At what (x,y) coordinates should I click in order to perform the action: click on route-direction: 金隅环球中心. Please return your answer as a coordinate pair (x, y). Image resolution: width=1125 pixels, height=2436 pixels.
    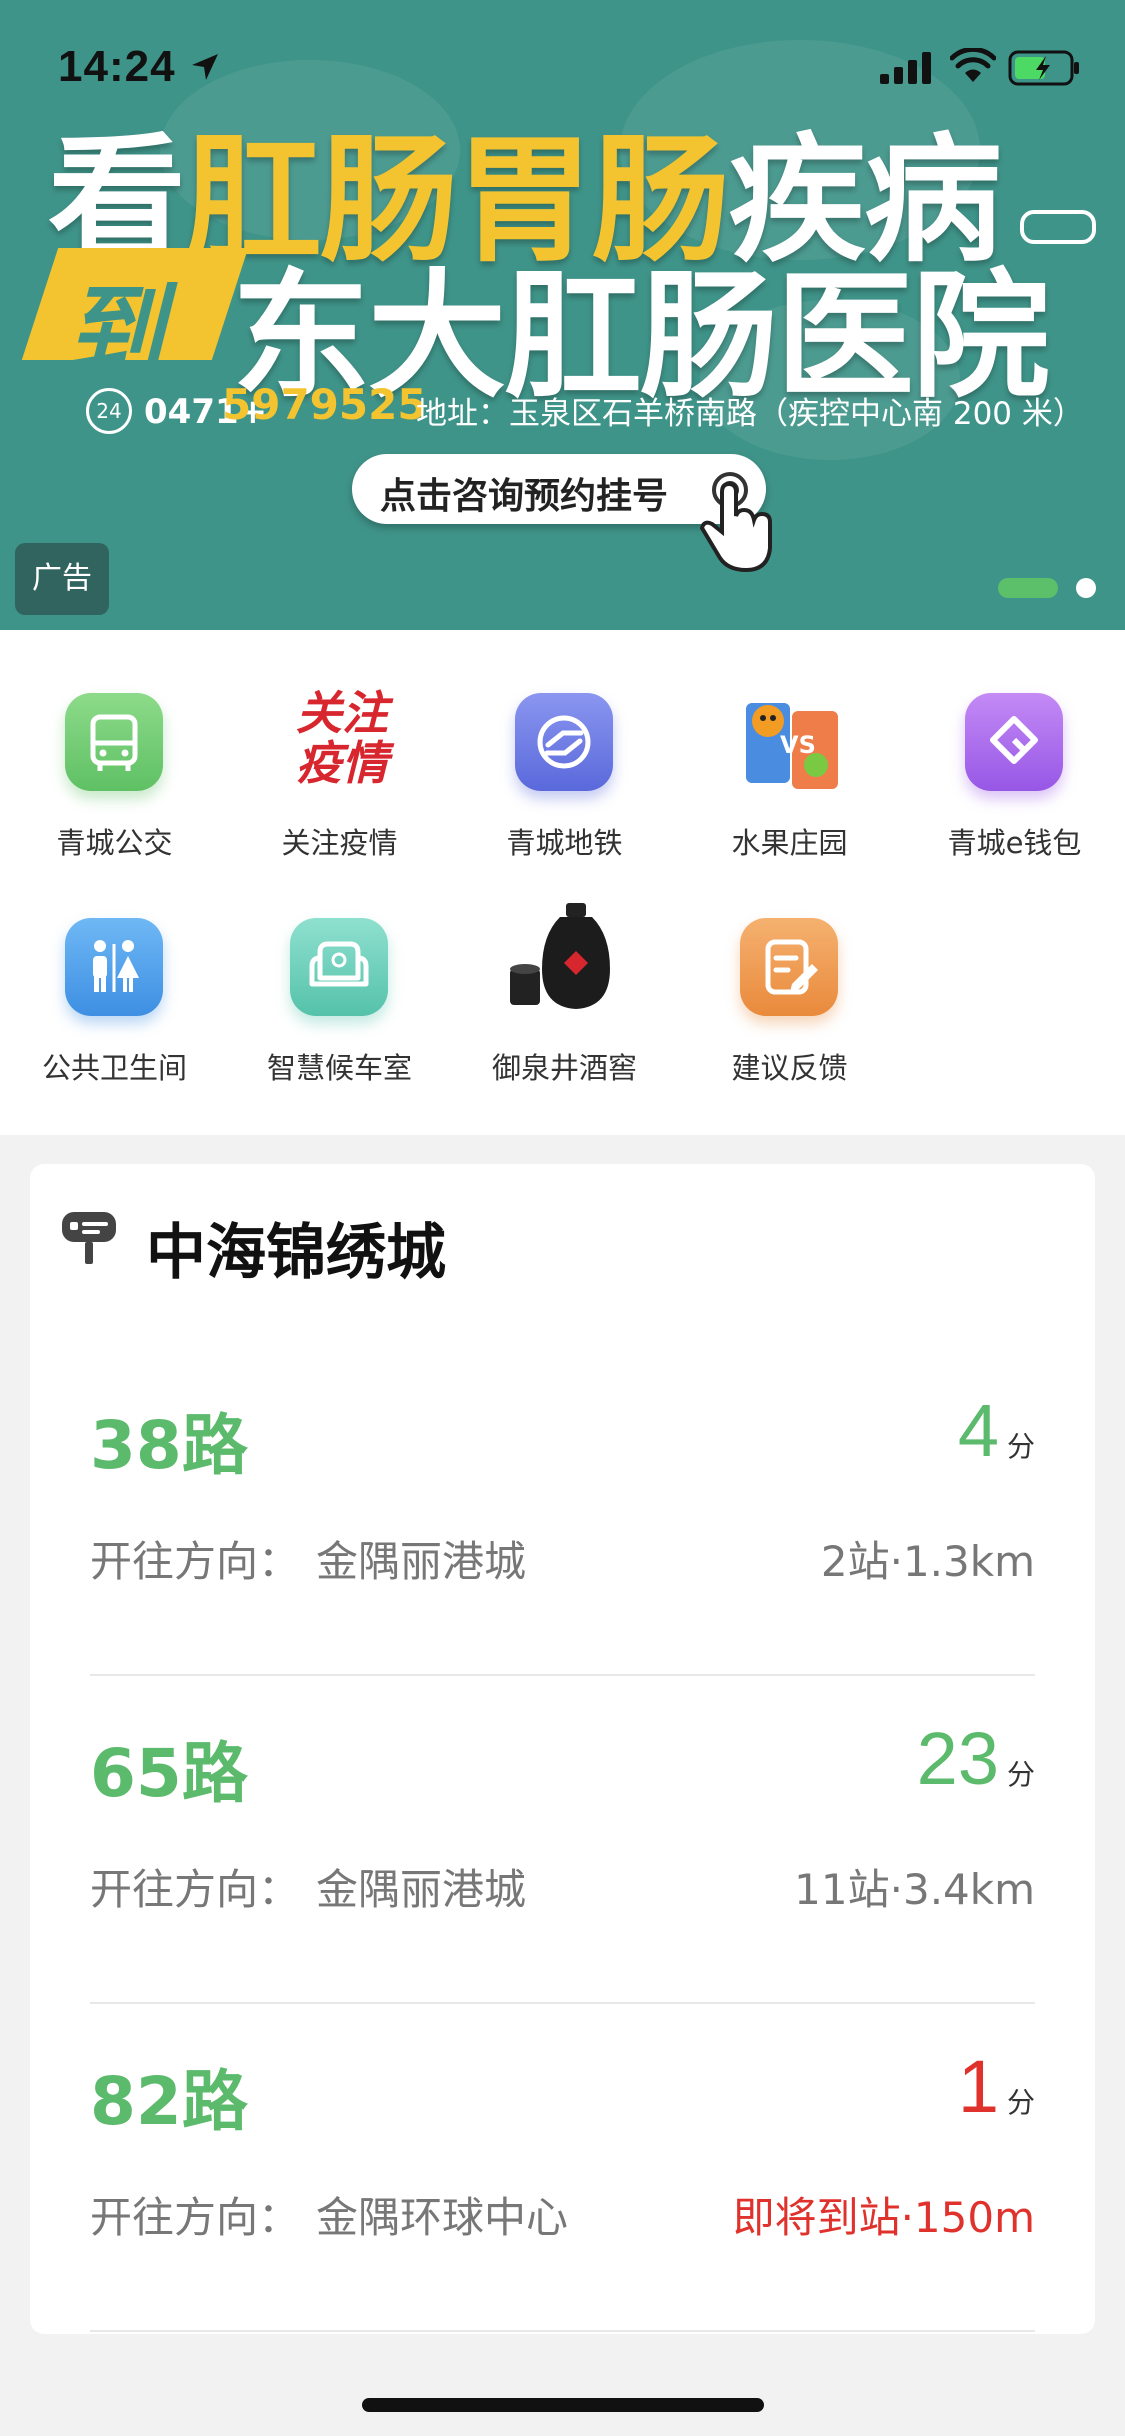
    Looking at the image, I should click on (442, 2217).